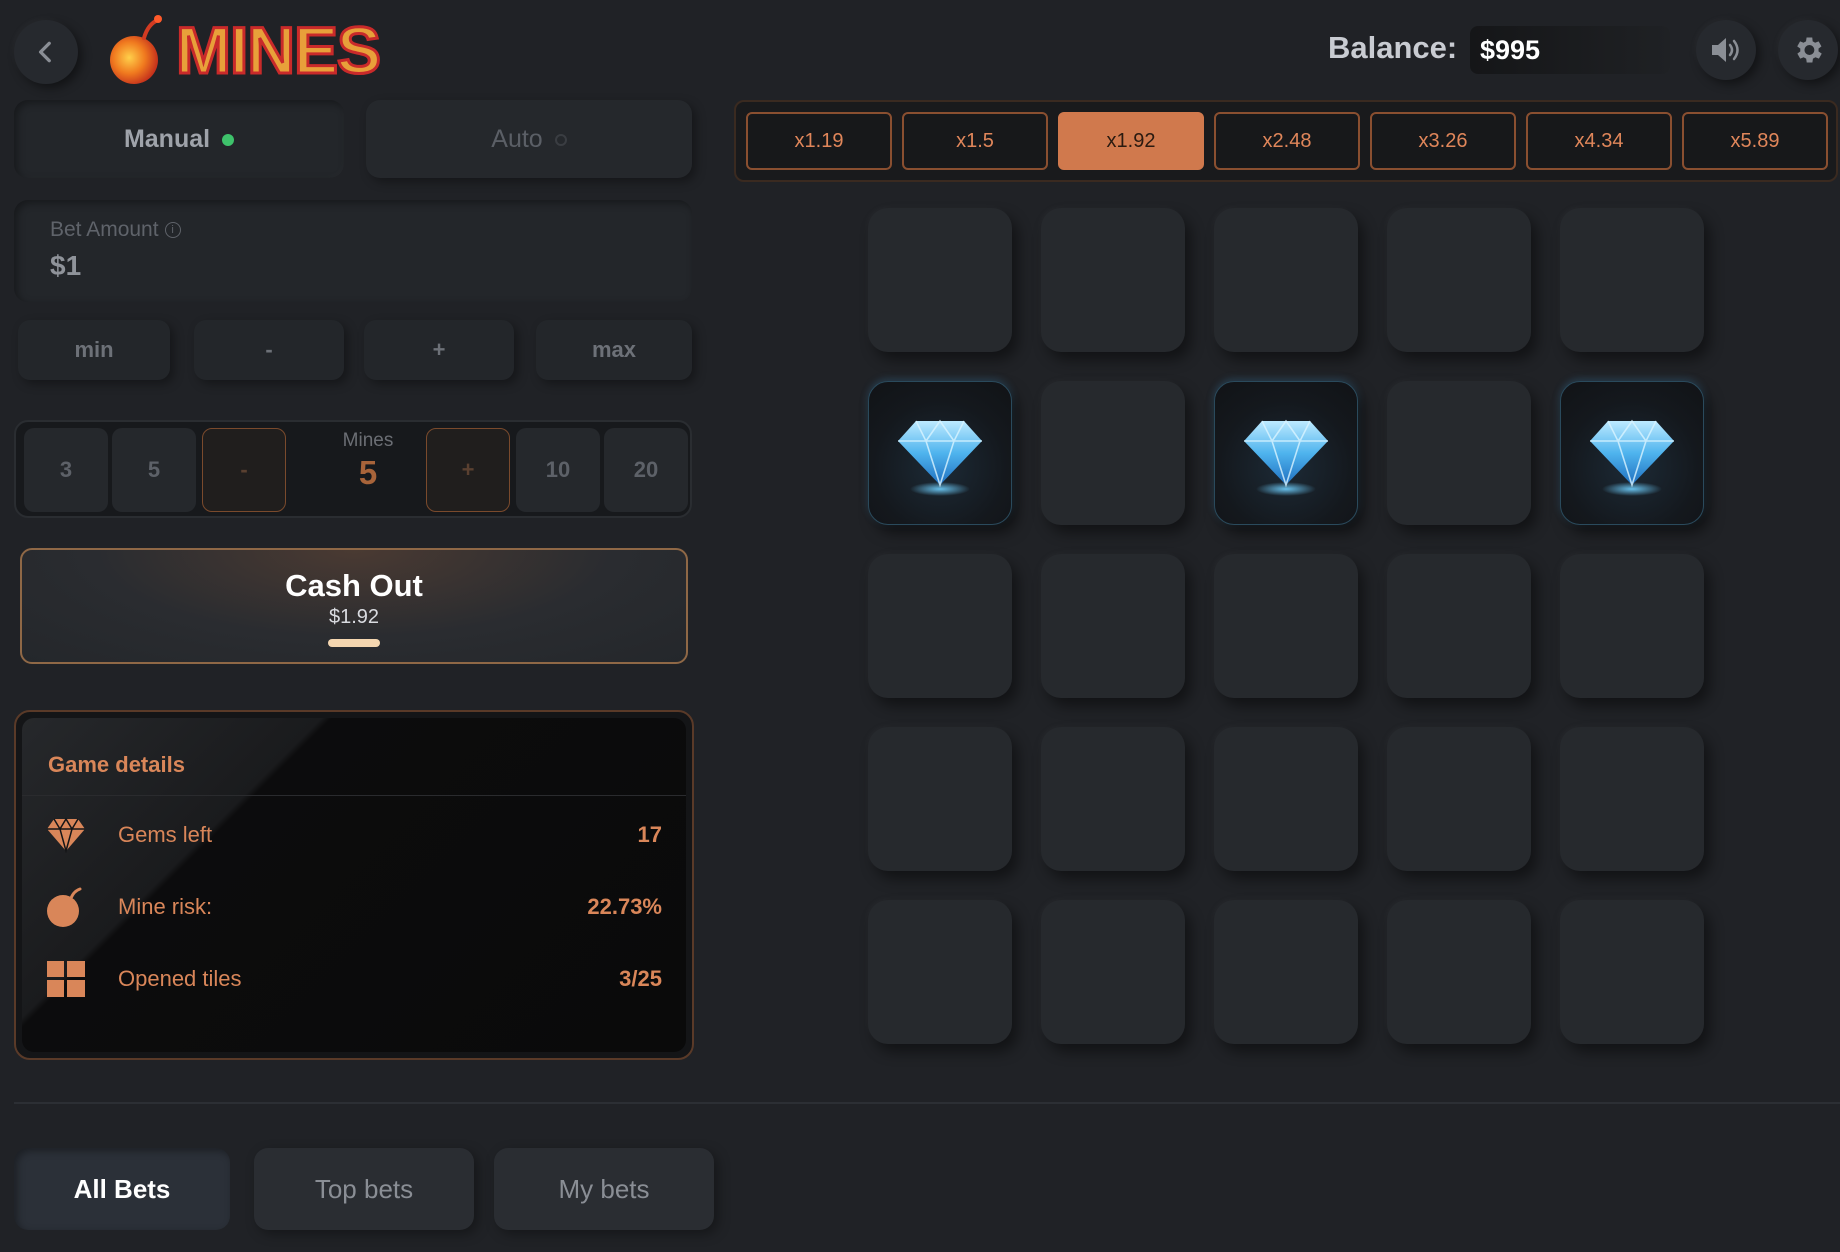  I want to click on bet-amount-label-row: Bet Amount i, so click(353, 230).